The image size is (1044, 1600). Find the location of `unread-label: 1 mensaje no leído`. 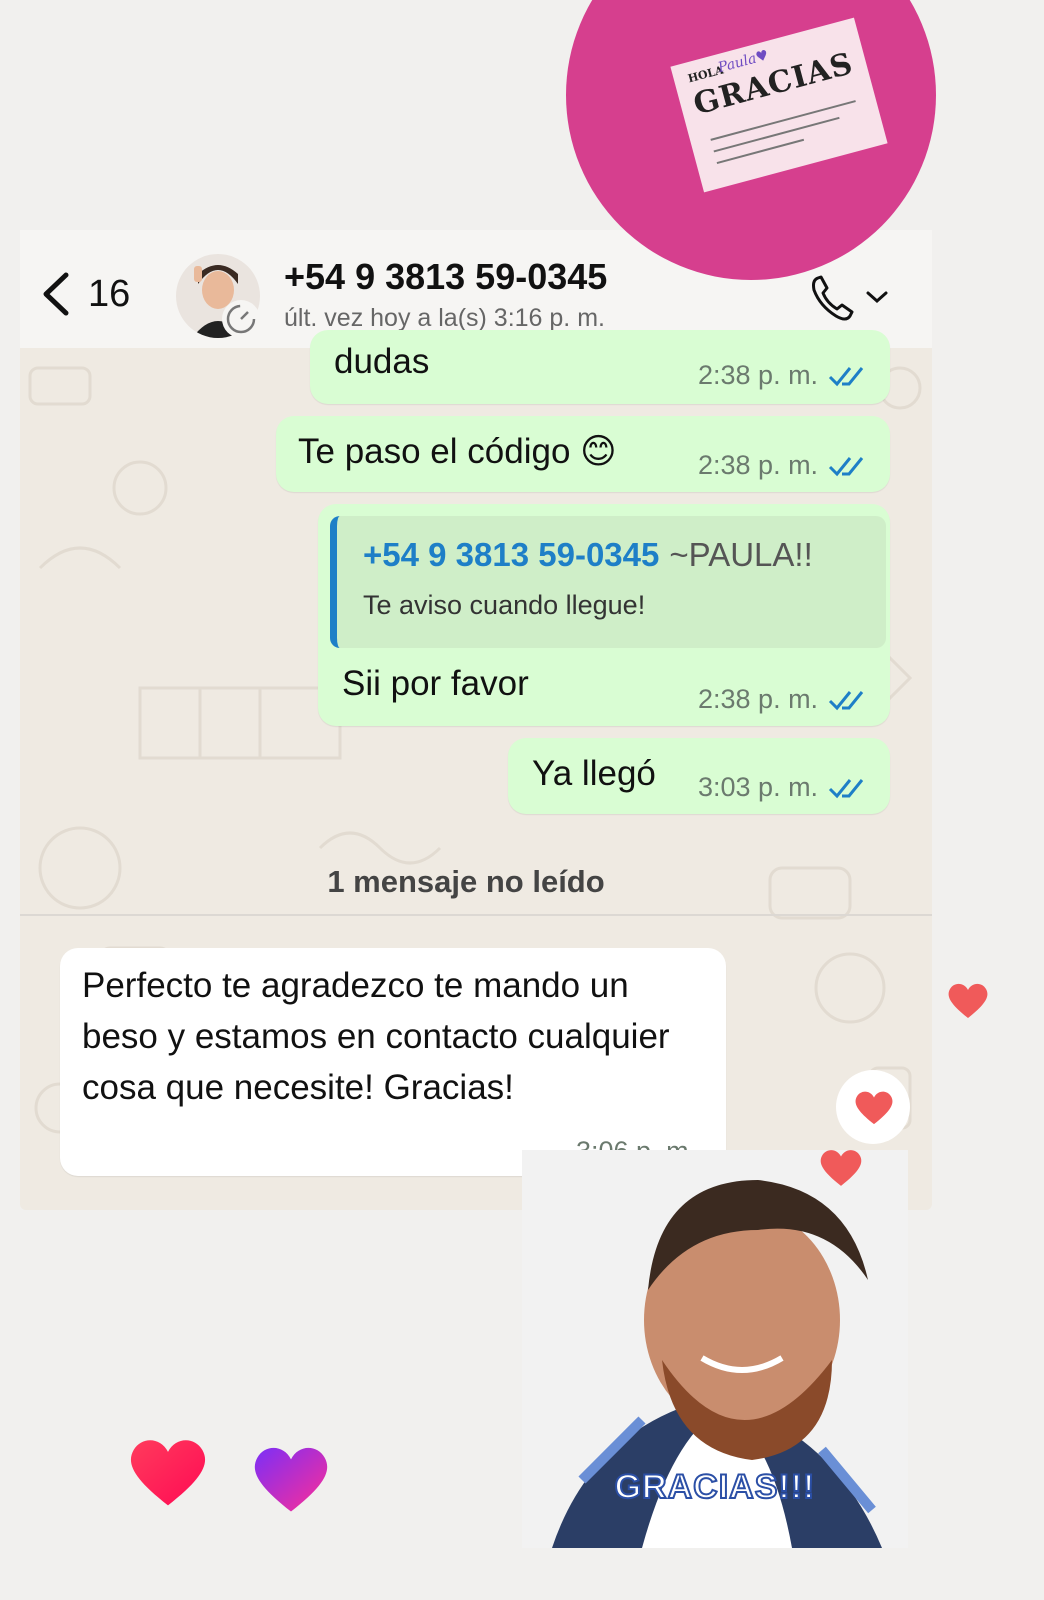

unread-label: 1 mensaje no leído is located at coordinates (466, 881).